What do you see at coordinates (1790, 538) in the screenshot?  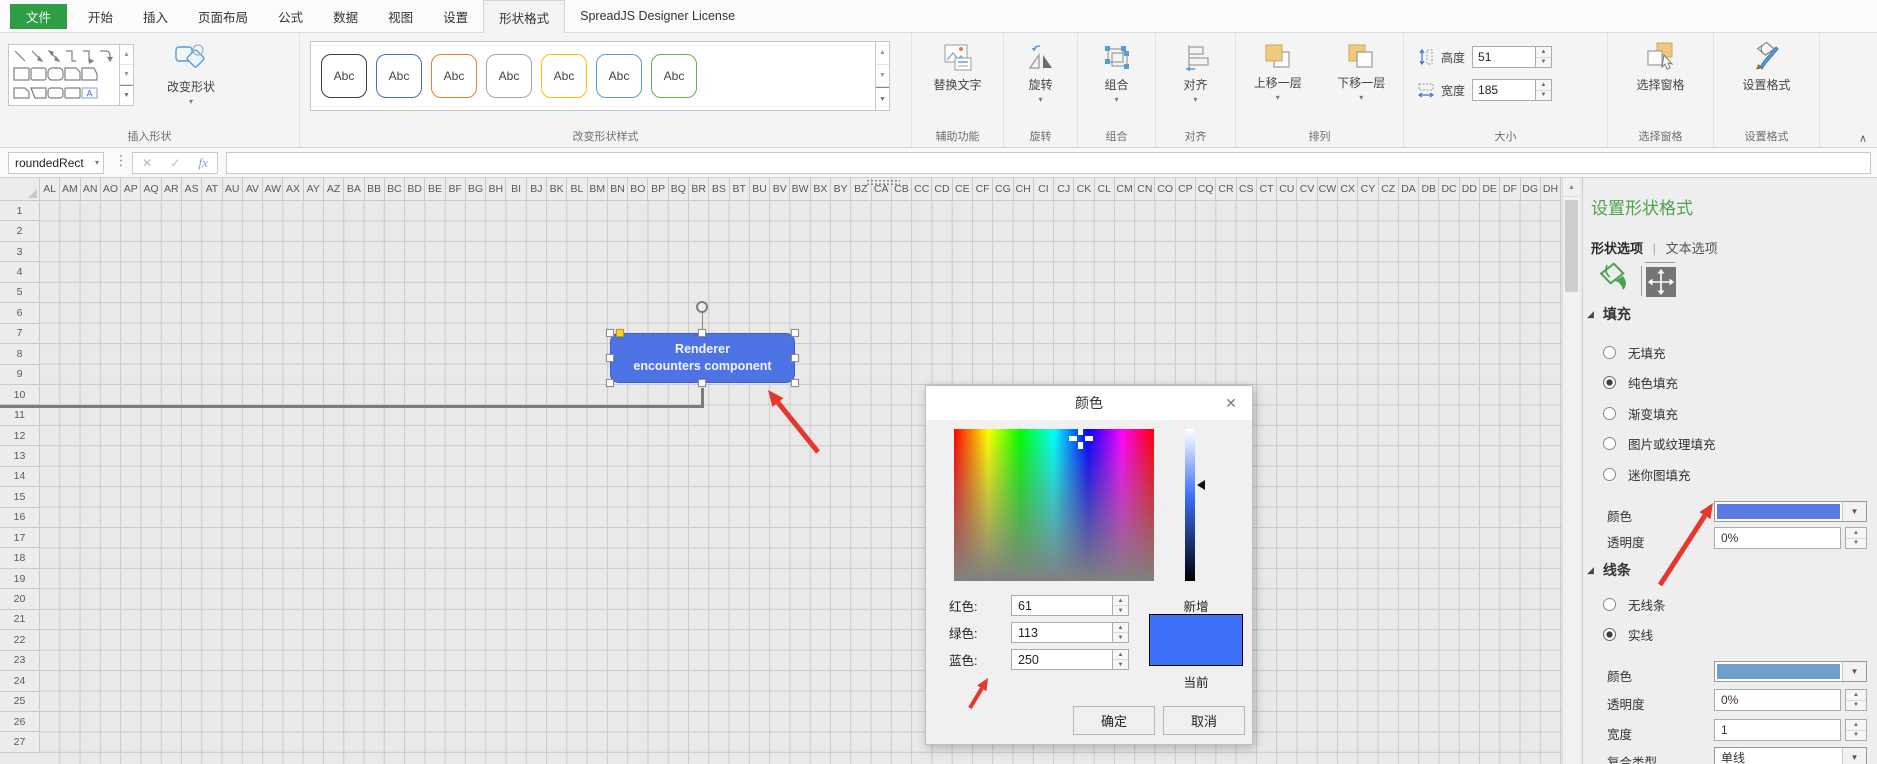 I see `fill-transparency-spinner: 0% ▲ ▼` at bounding box center [1790, 538].